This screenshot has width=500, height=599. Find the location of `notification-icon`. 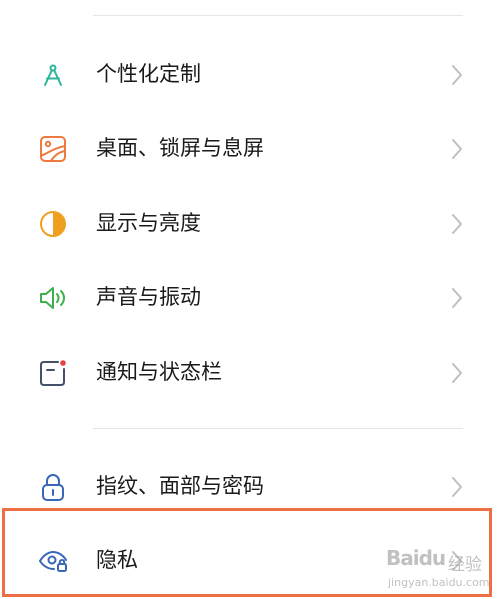

notification-icon is located at coordinates (53, 373).